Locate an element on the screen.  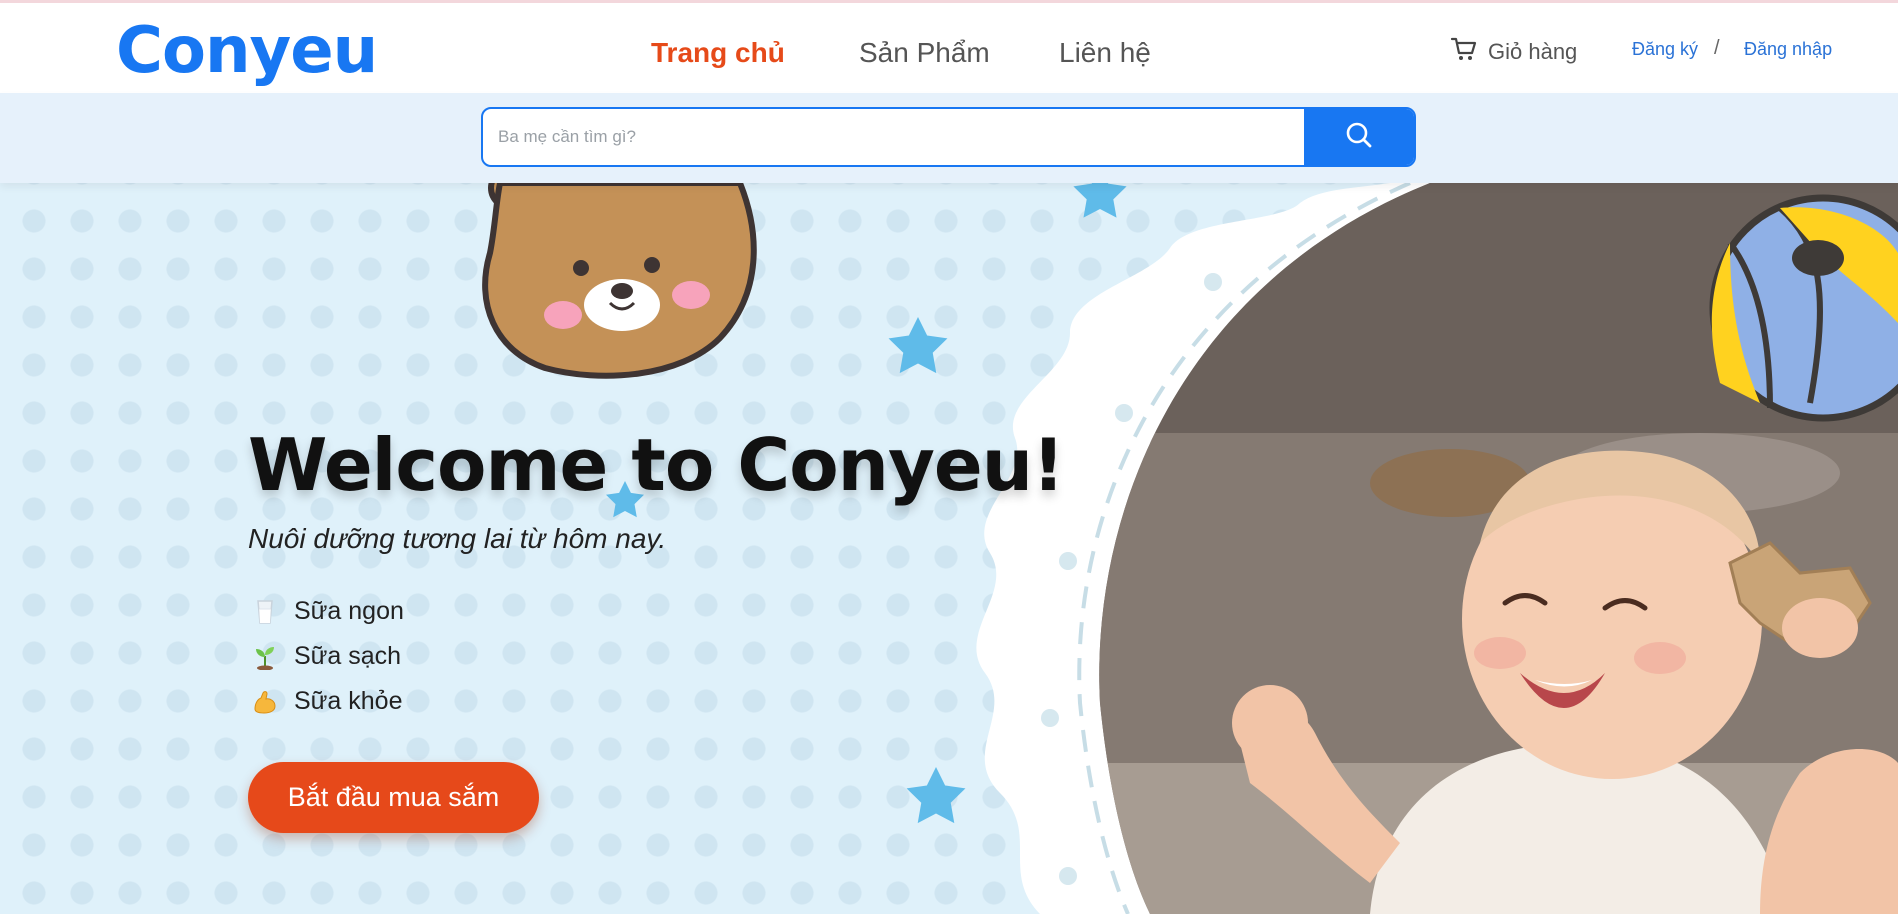
flexed-biceps-icon is located at coordinates (265, 702).